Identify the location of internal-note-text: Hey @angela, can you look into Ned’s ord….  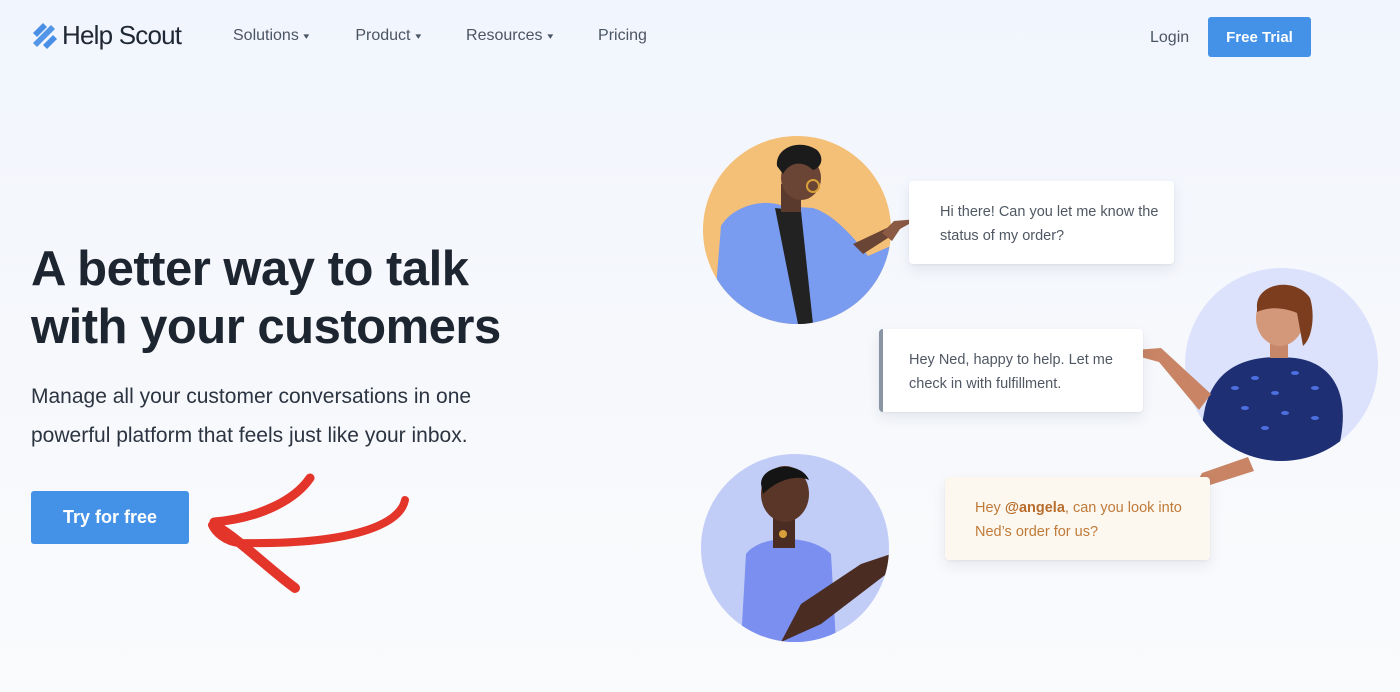
(1087, 520).